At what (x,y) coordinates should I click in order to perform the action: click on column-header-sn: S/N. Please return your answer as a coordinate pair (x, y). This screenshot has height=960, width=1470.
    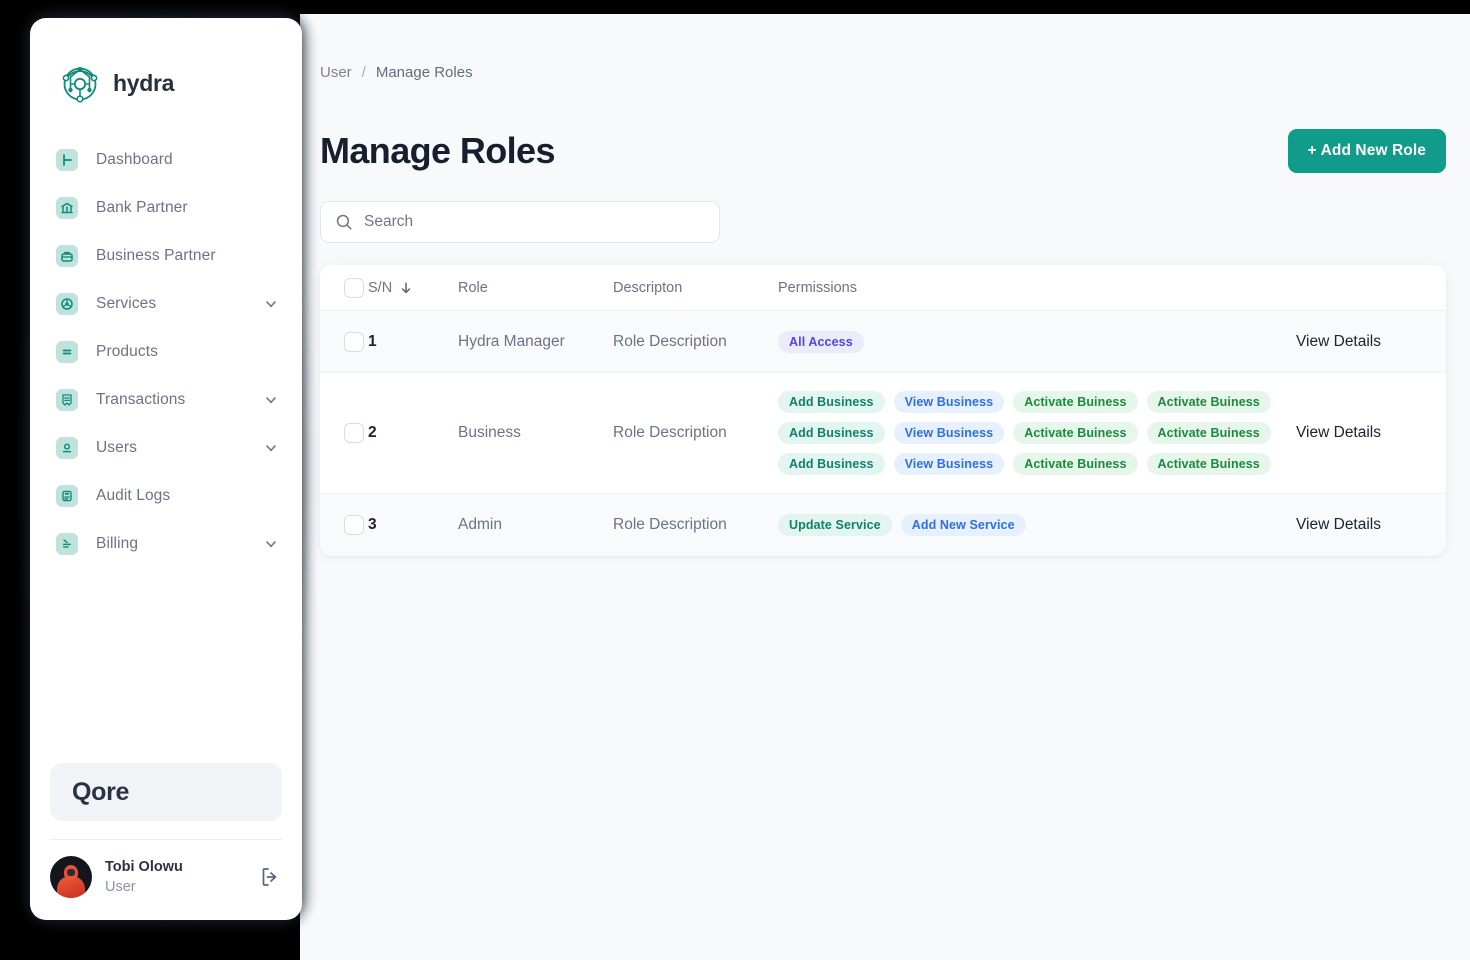
    Looking at the image, I should click on (413, 288).